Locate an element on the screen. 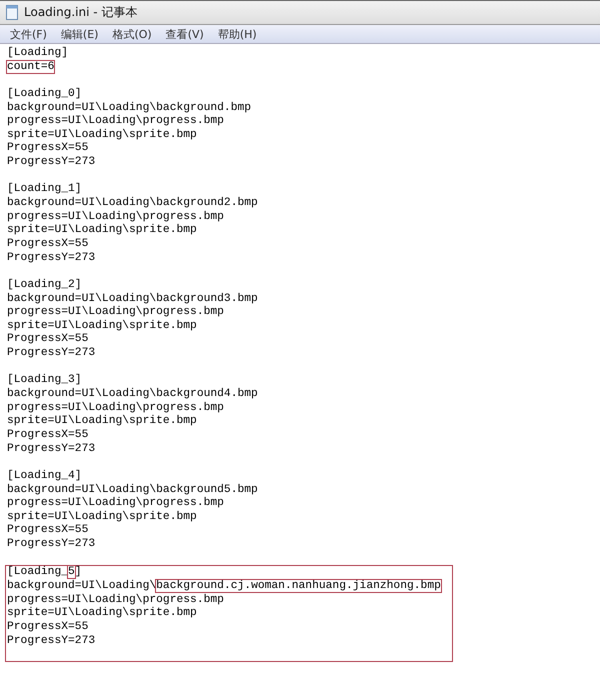 This screenshot has width=600, height=677. text-line: [Loading_2] is located at coordinates (44, 284).